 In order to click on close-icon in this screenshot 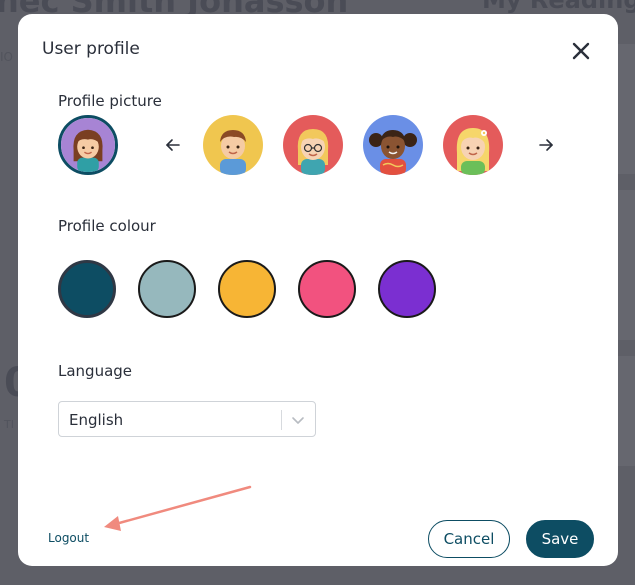, I will do `click(581, 51)`.